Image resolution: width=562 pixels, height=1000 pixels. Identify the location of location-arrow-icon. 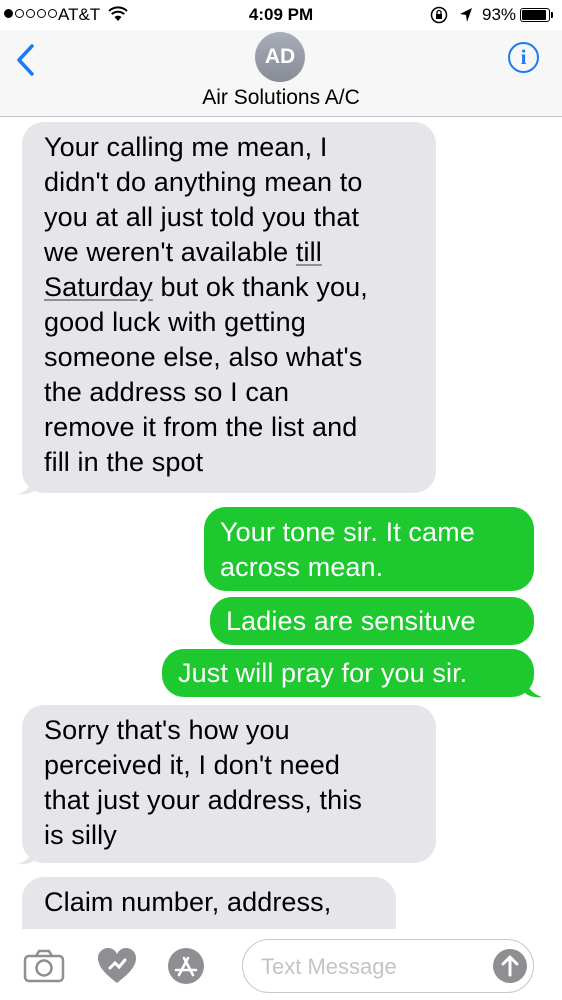
(466, 17).